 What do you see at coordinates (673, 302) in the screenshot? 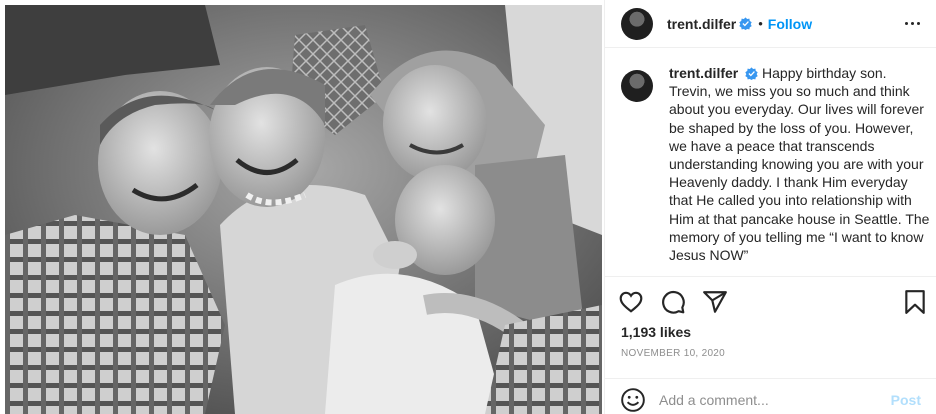
I see `comment-icon` at bounding box center [673, 302].